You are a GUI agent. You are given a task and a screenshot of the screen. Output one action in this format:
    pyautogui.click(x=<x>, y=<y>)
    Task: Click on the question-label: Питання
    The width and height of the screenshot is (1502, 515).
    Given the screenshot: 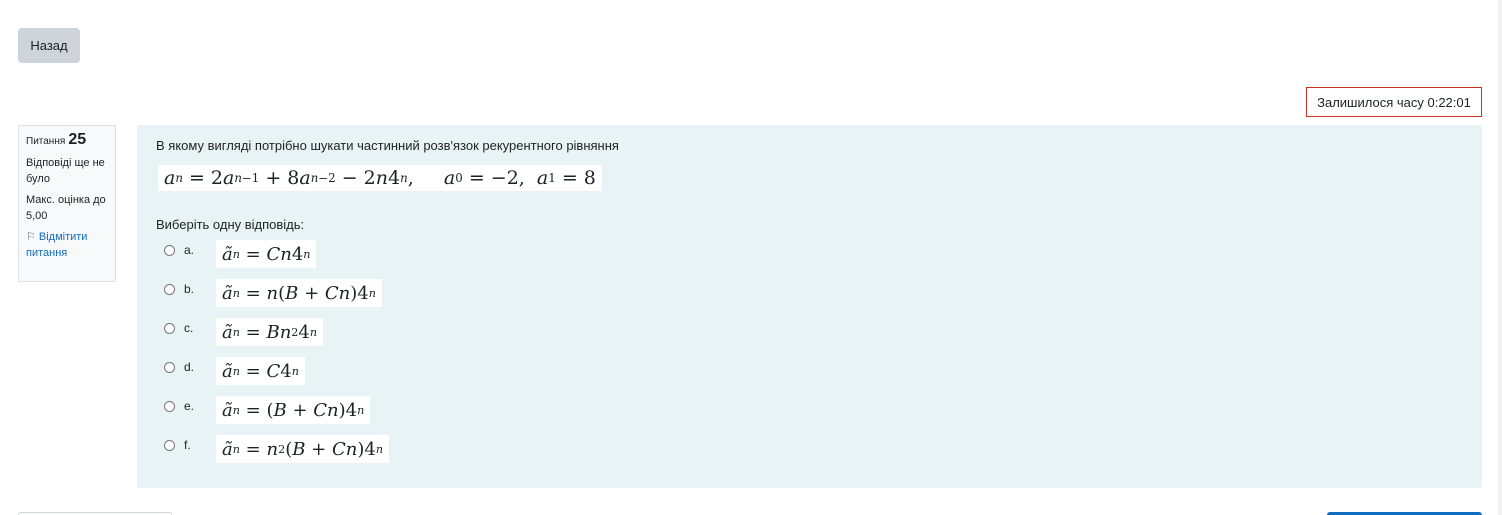 What is the action you would take?
    pyautogui.click(x=46, y=141)
    